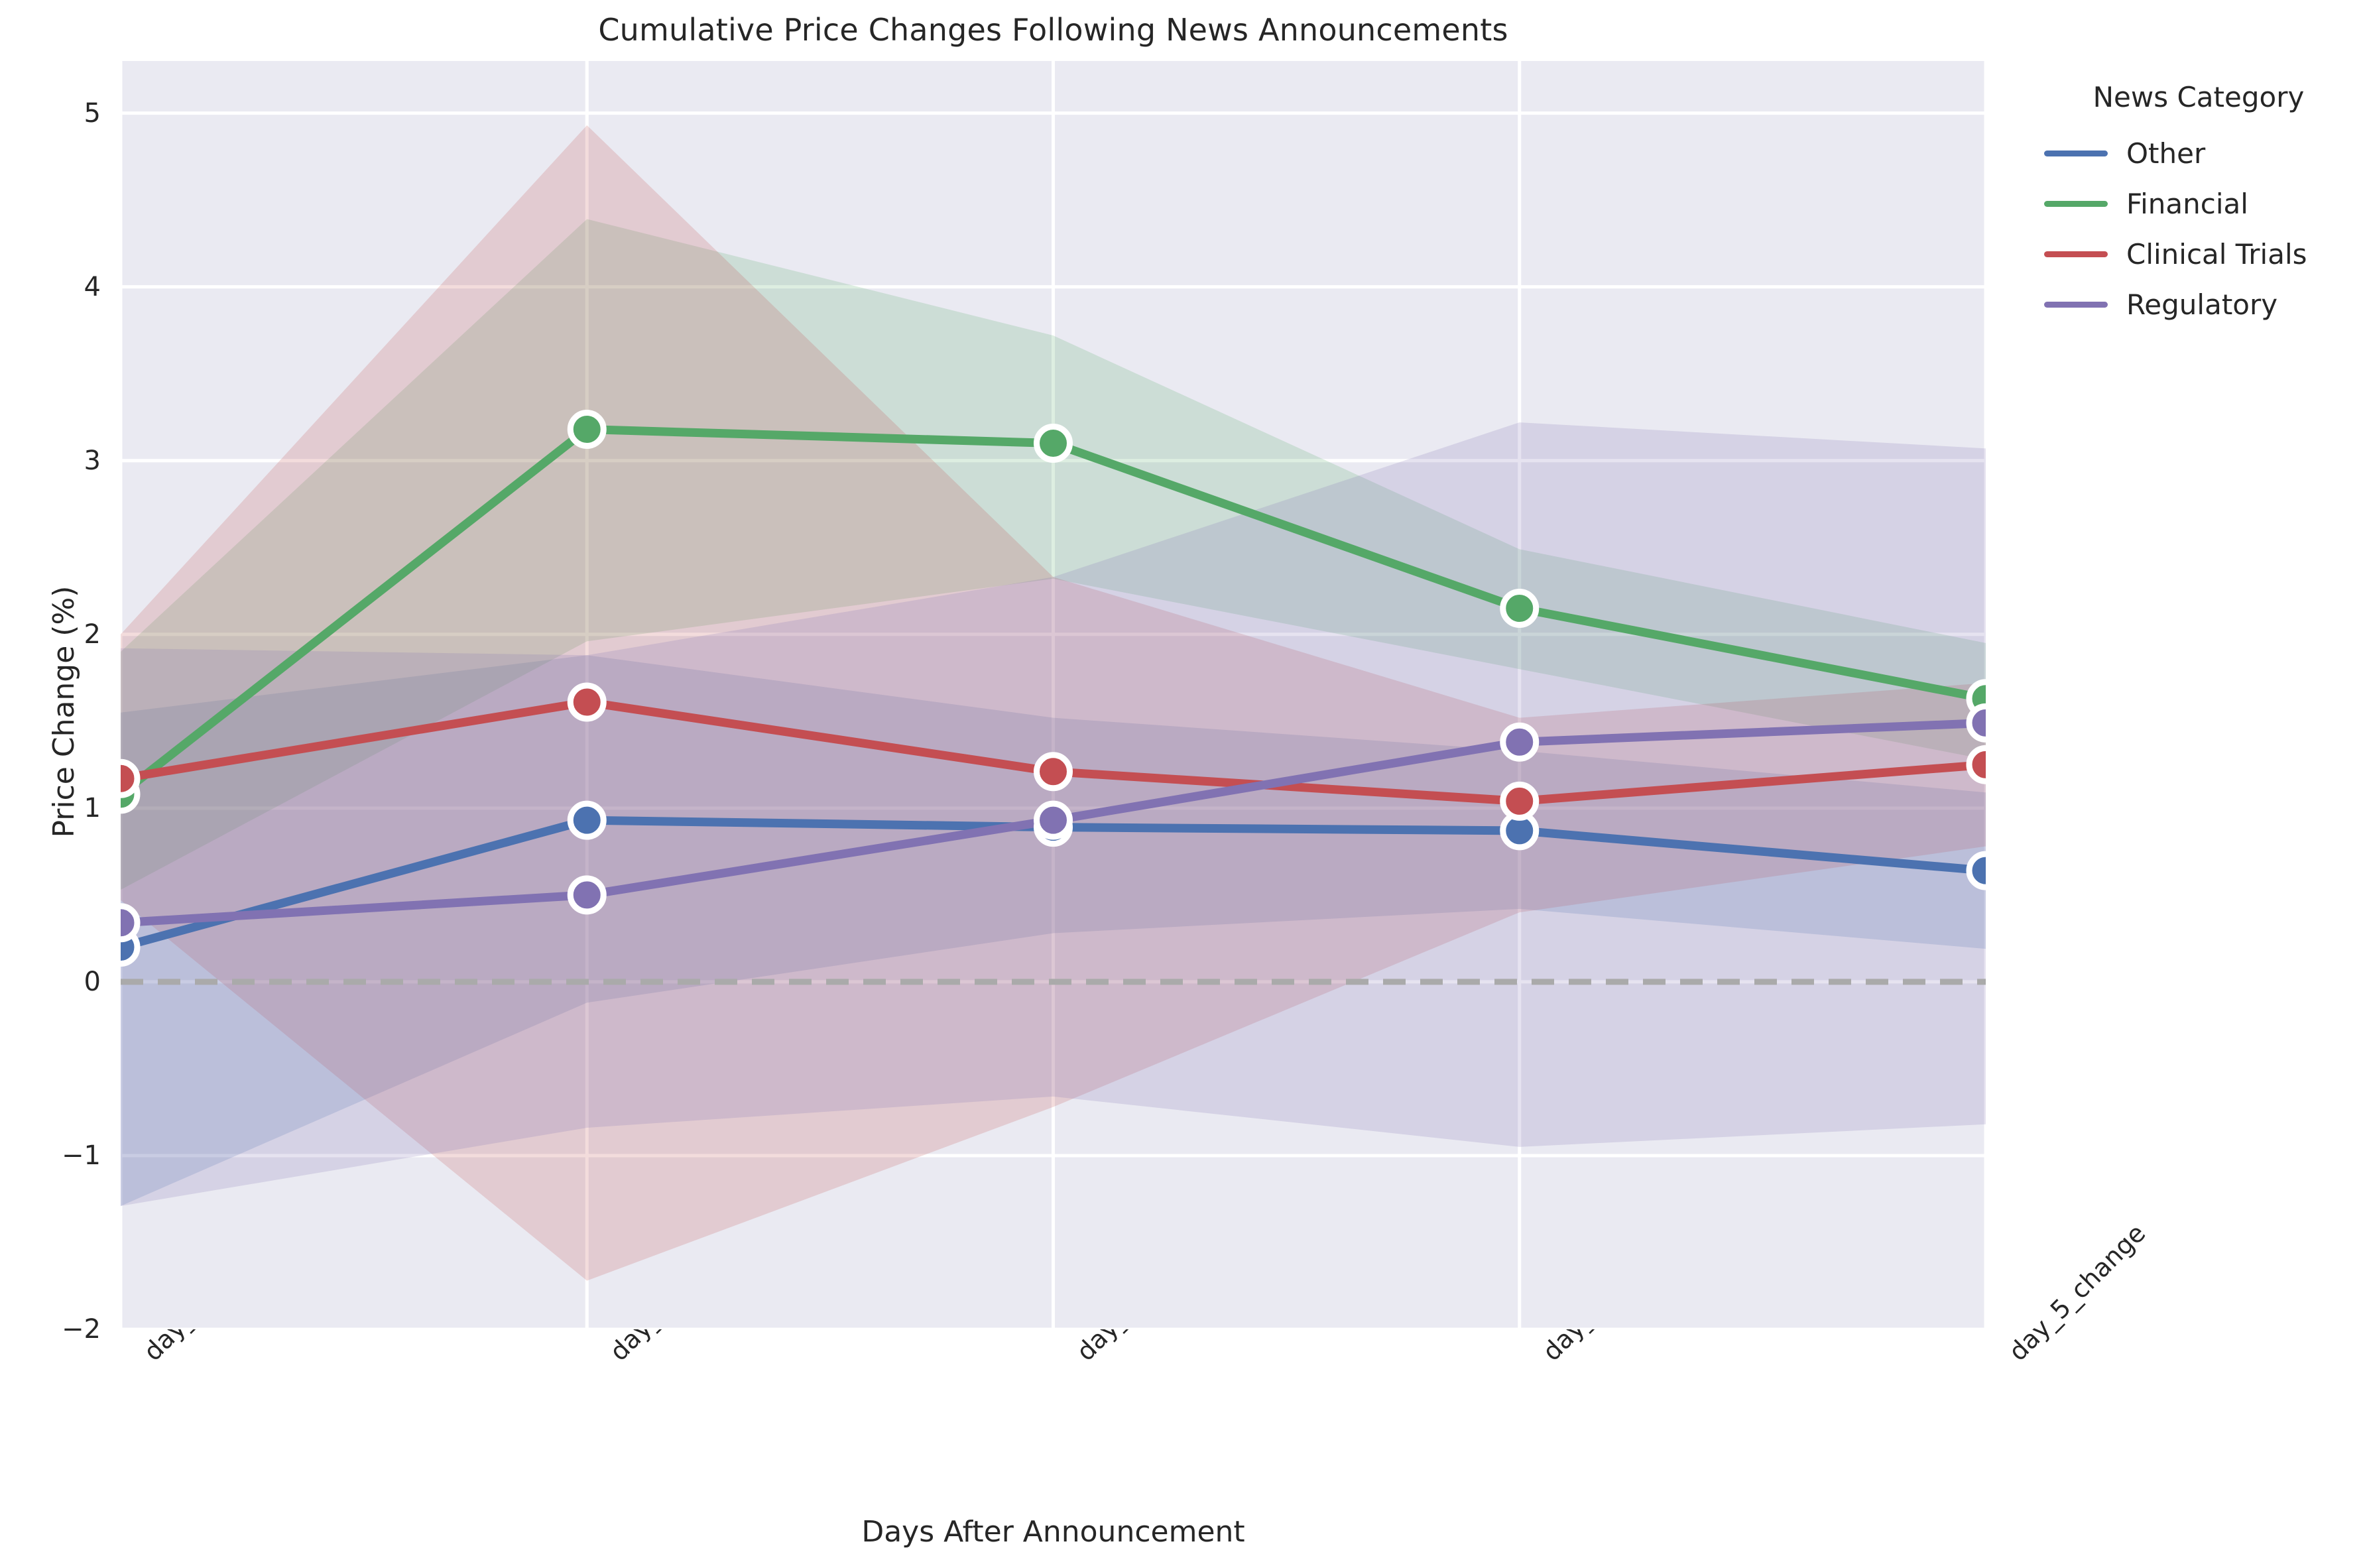 Image resolution: width=2365 pixels, height=1568 pixels. What do you see at coordinates (2077, 1292) in the screenshot?
I see `x-tick-label: day_5_change` at bounding box center [2077, 1292].